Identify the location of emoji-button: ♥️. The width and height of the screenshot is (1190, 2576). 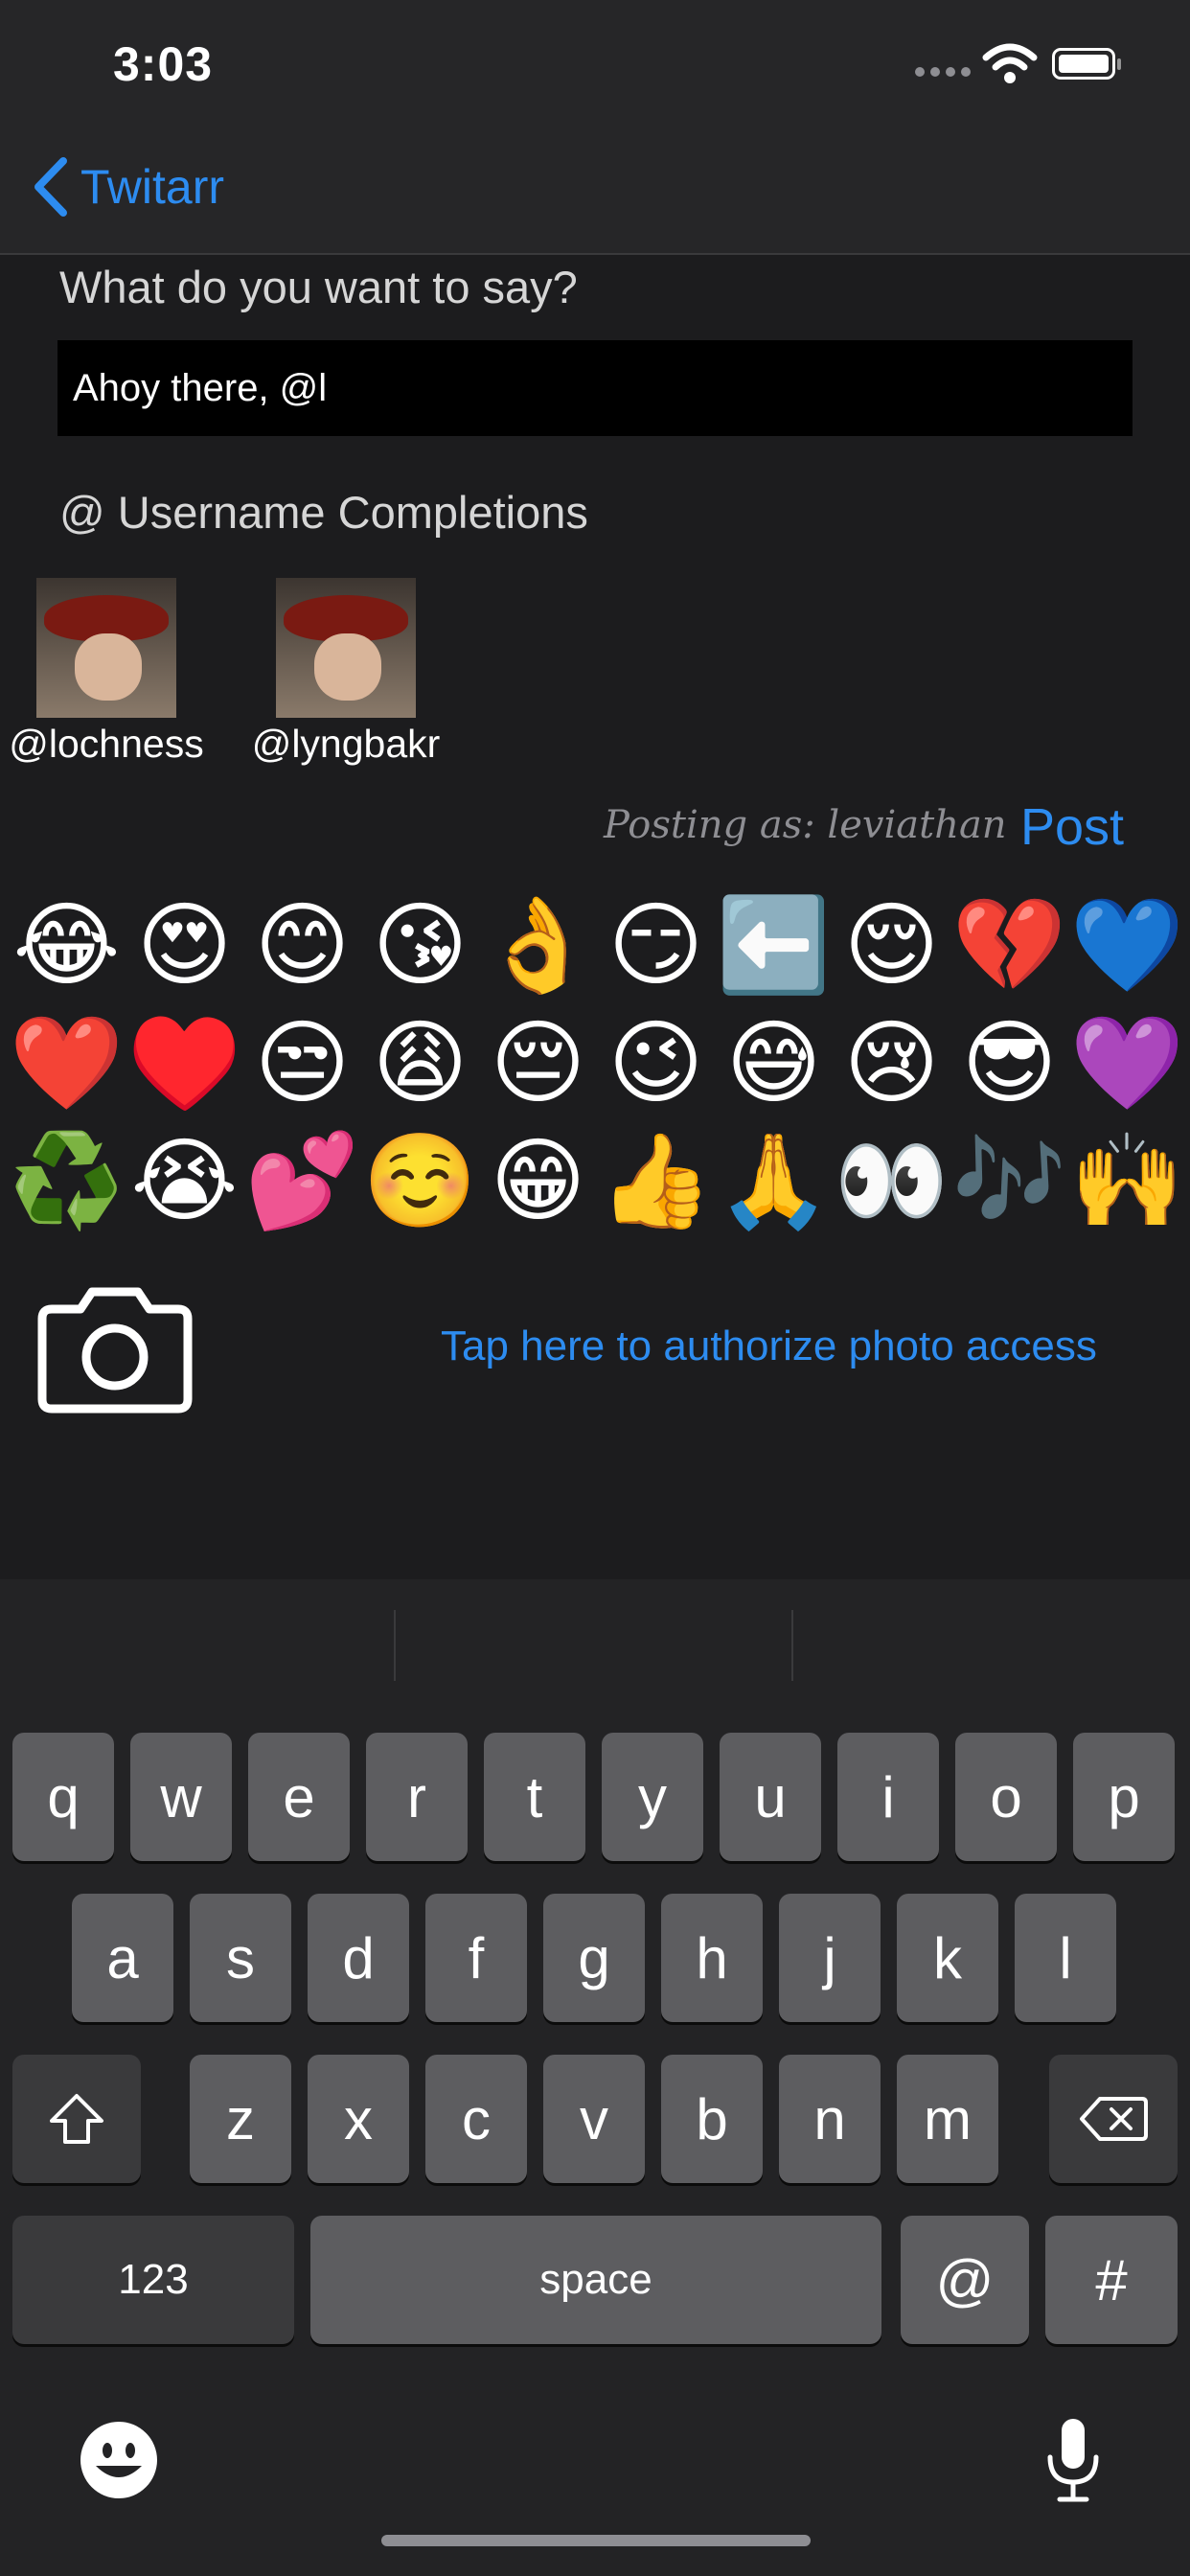
(185, 1063).